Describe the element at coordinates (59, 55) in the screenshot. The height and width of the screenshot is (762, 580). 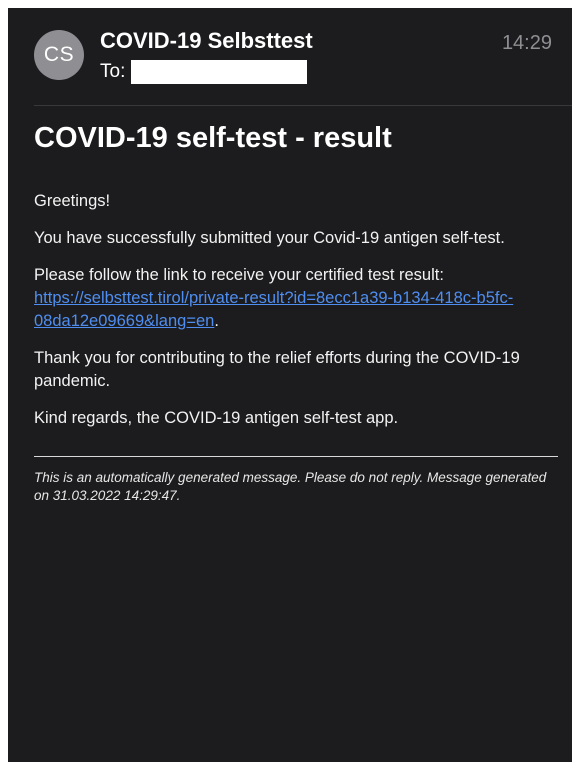
I see `sender-avatar: CS` at that location.